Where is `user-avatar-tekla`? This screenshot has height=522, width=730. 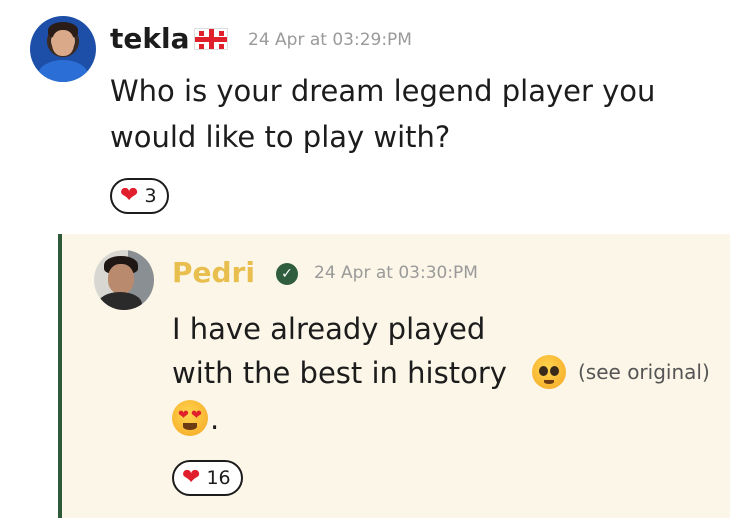 user-avatar-tekla is located at coordinates (63, 49).